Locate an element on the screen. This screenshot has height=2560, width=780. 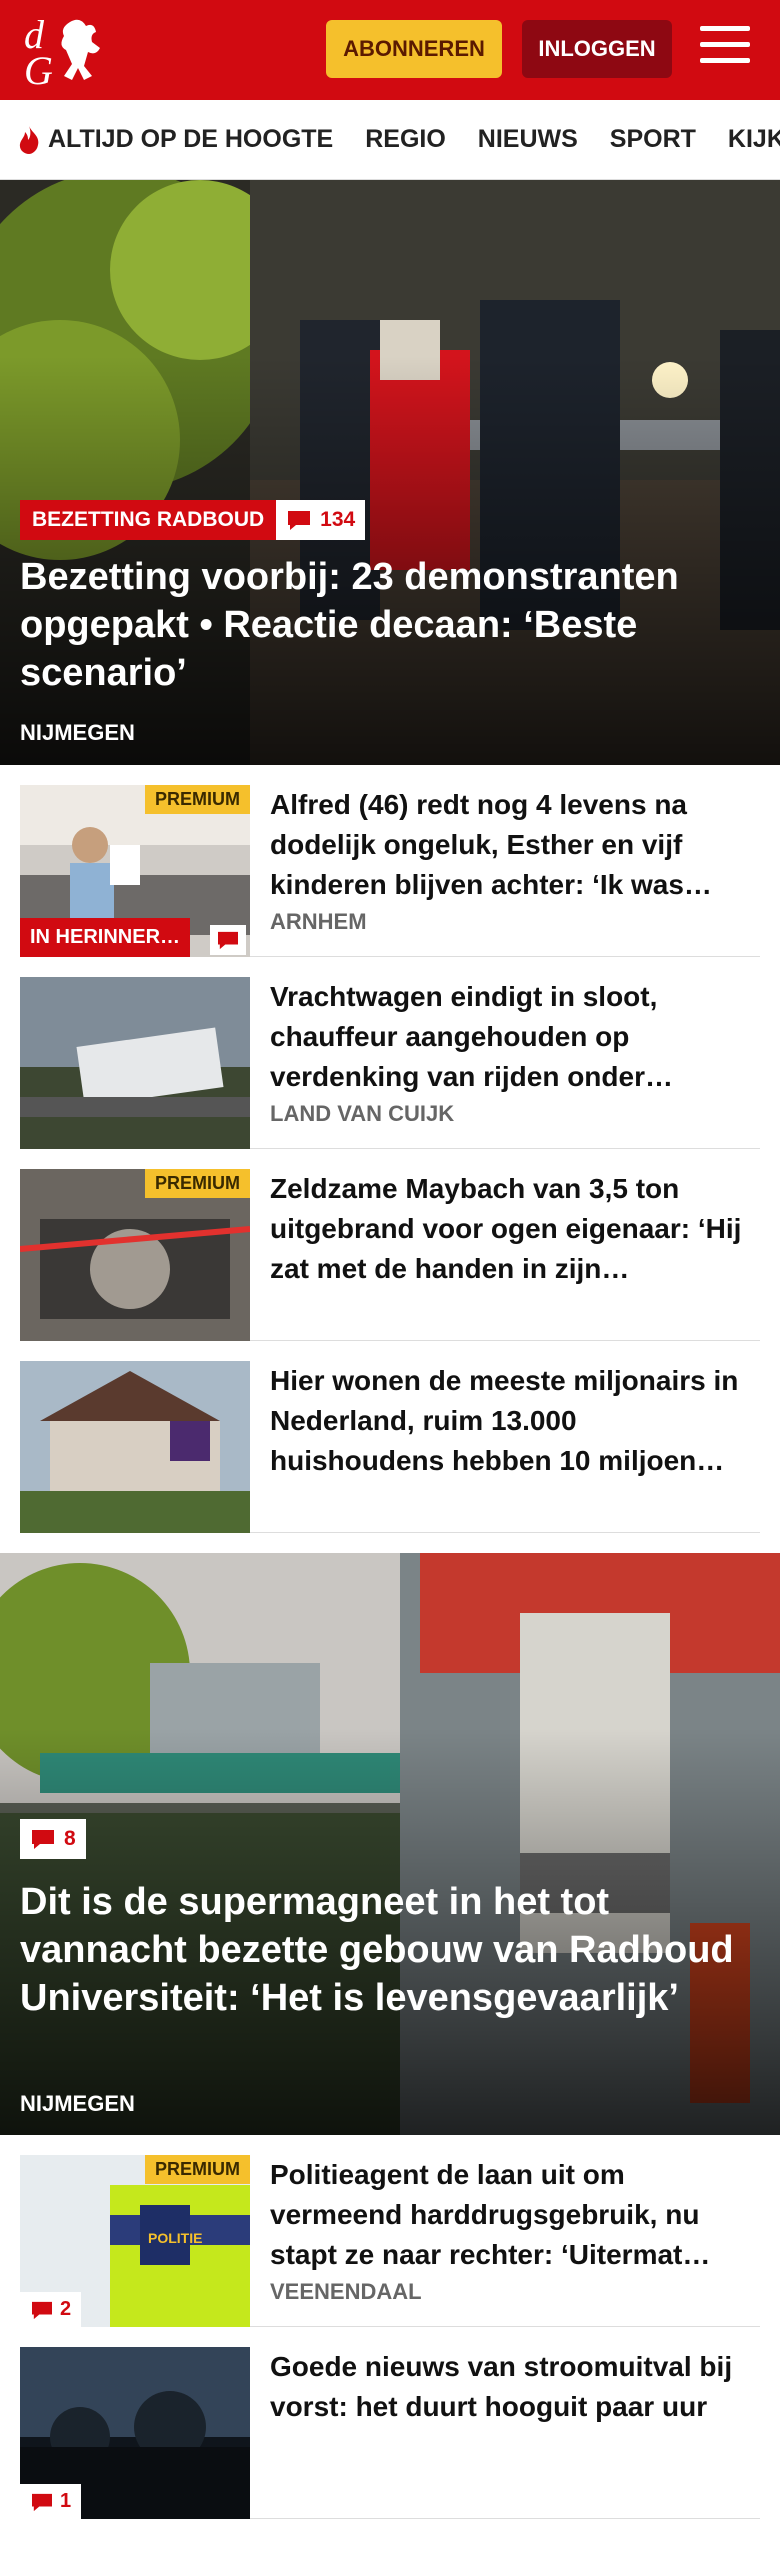
comment-count: 8 is located at coordinates (53, 1839).